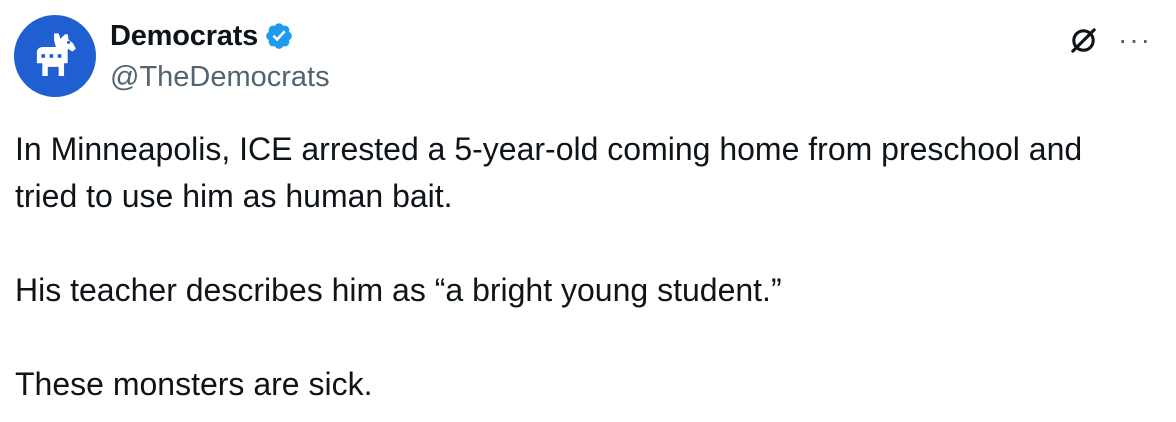  I want to click on grok-icon, so click(1083, 40).